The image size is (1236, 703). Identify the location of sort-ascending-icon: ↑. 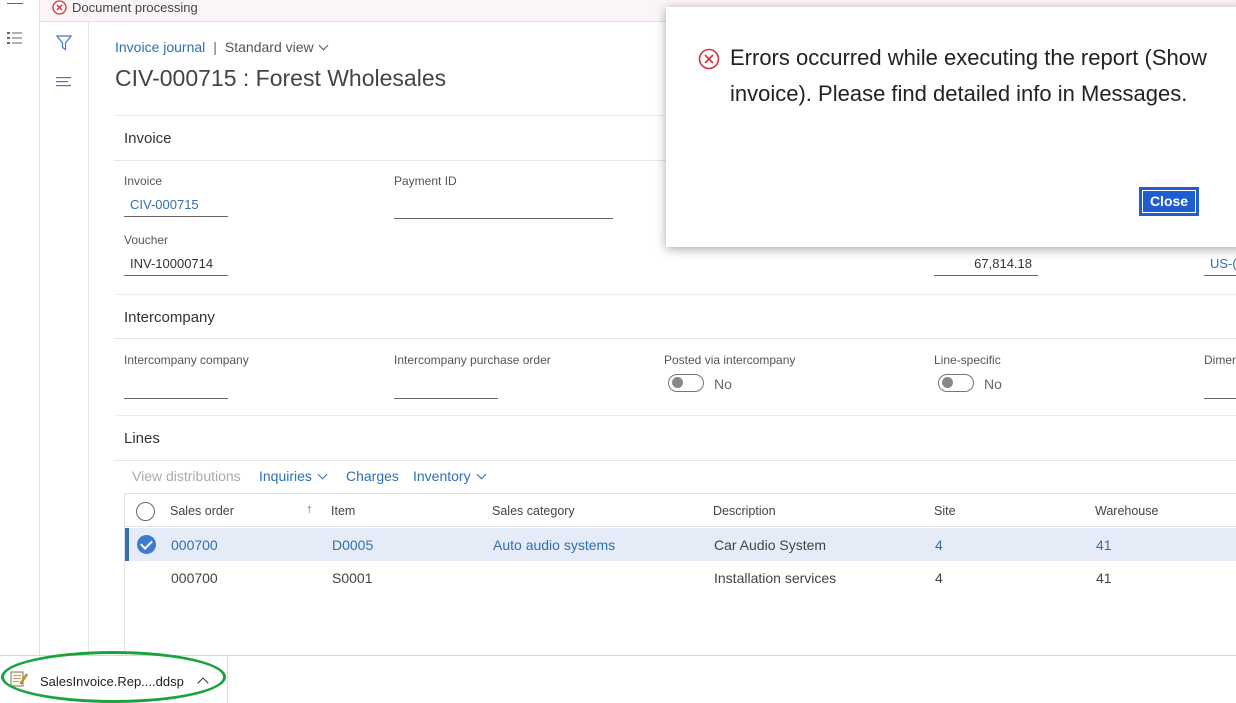
(309, 509).